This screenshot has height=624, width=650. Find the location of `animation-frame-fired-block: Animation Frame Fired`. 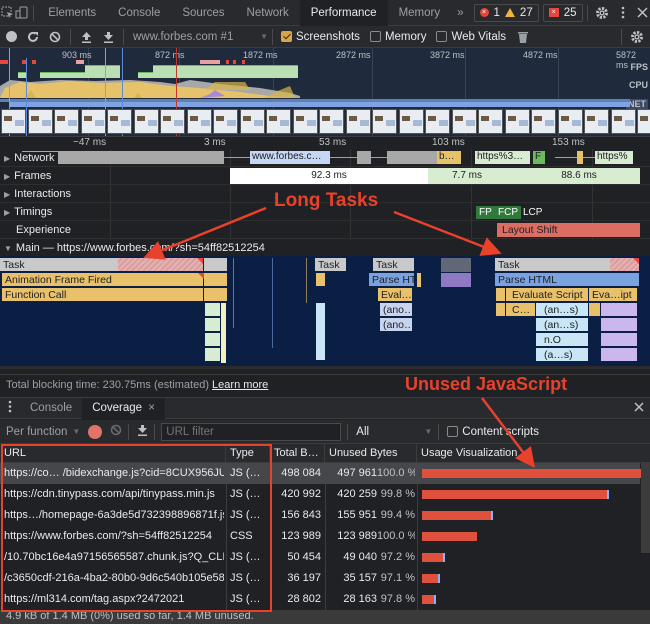

animation-frame-fired-block: Animation Frame Fired is located at coordinates (103, 280).